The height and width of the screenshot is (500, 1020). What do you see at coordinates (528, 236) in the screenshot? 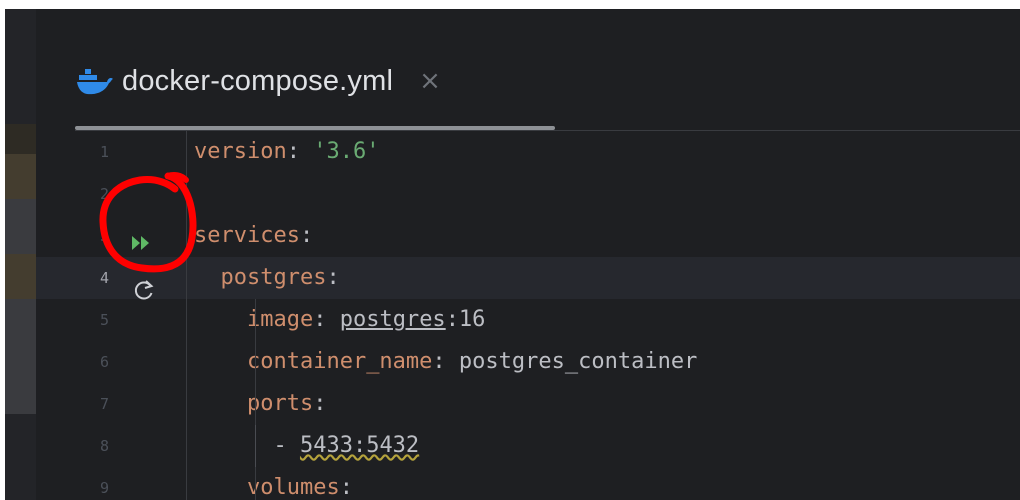
I see `code-line: 3 services:` at bounding box center [528, 236].